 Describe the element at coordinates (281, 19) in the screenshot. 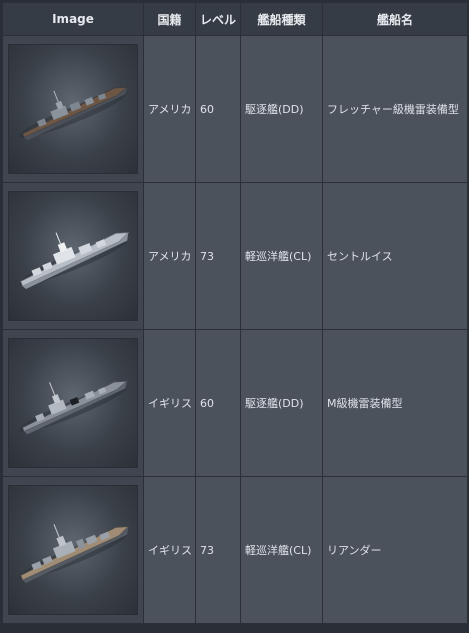

I see `header-ship-type: 艦船種類` at that location.